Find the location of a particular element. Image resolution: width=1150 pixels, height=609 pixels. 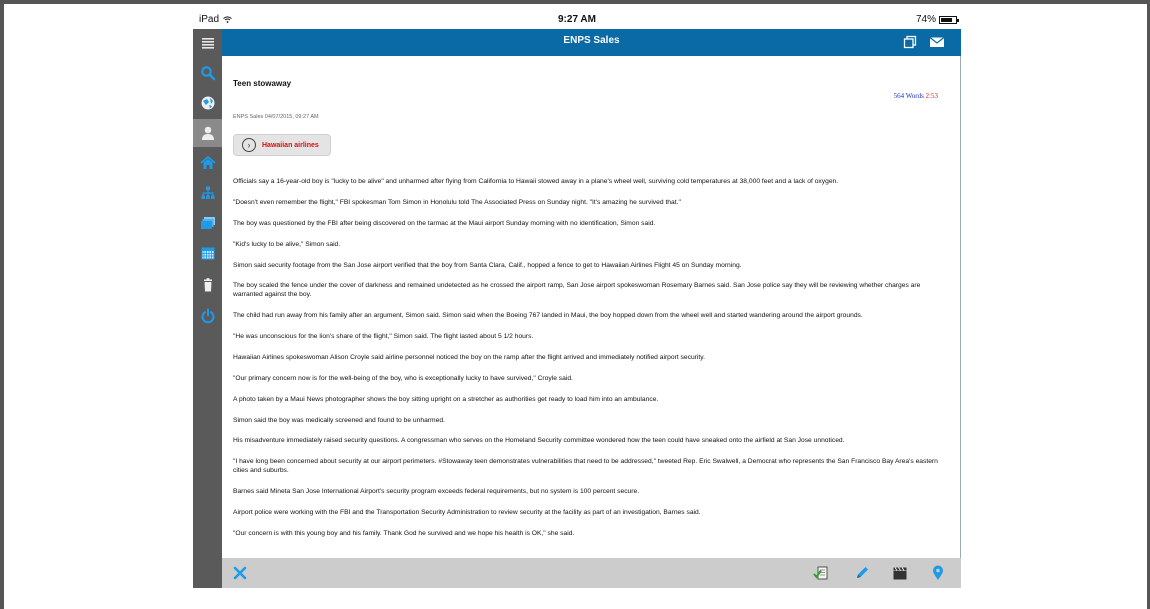

approve-button is located at coordinates (821, 573).